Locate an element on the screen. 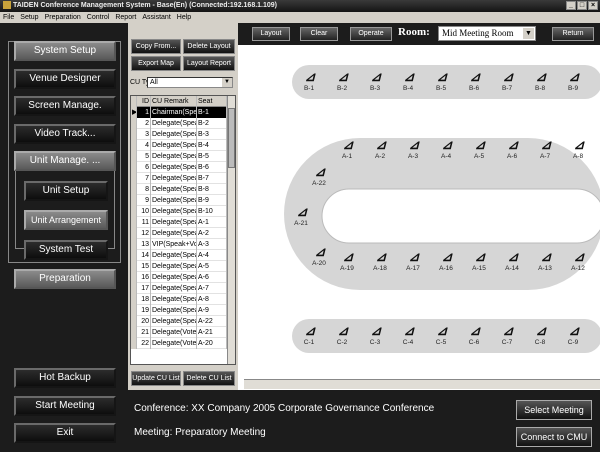 This screenshot has width=600, height=452. seat-unit: ⊿ C-8 is located at coordinates (540, 335).